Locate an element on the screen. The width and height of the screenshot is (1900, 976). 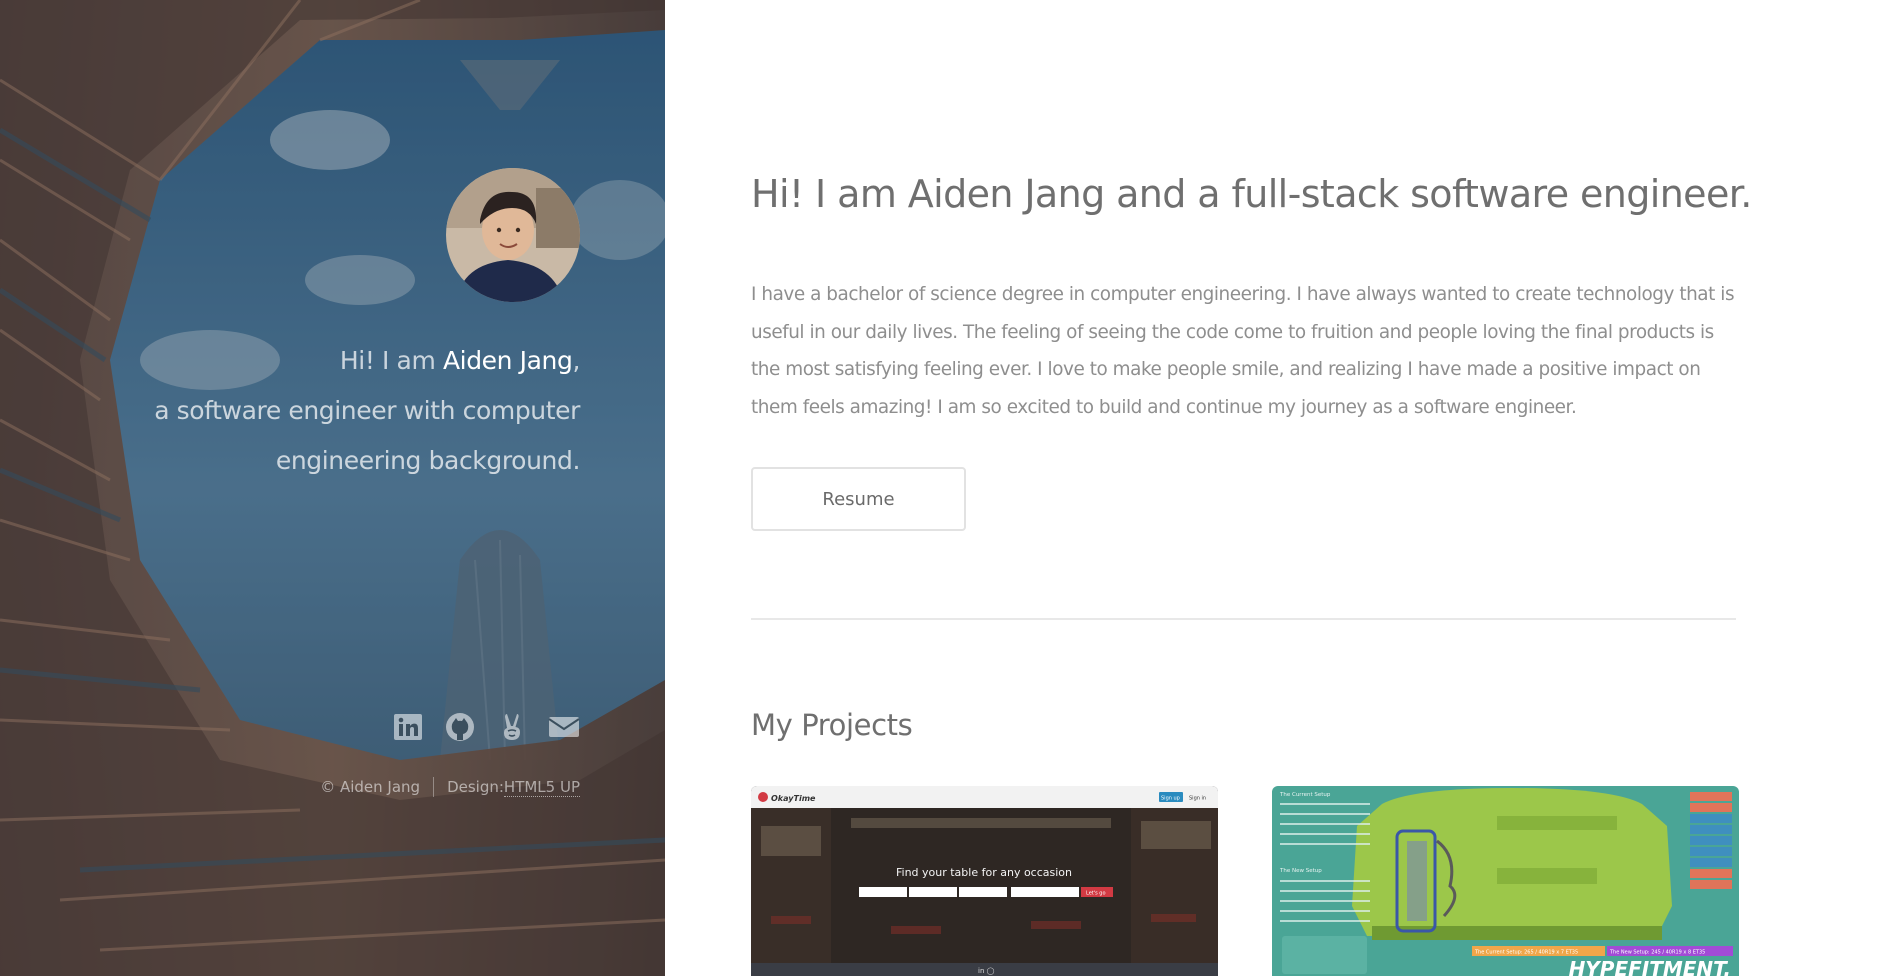
intro-line-3: engineering background. is located at coordinates (428, 460).